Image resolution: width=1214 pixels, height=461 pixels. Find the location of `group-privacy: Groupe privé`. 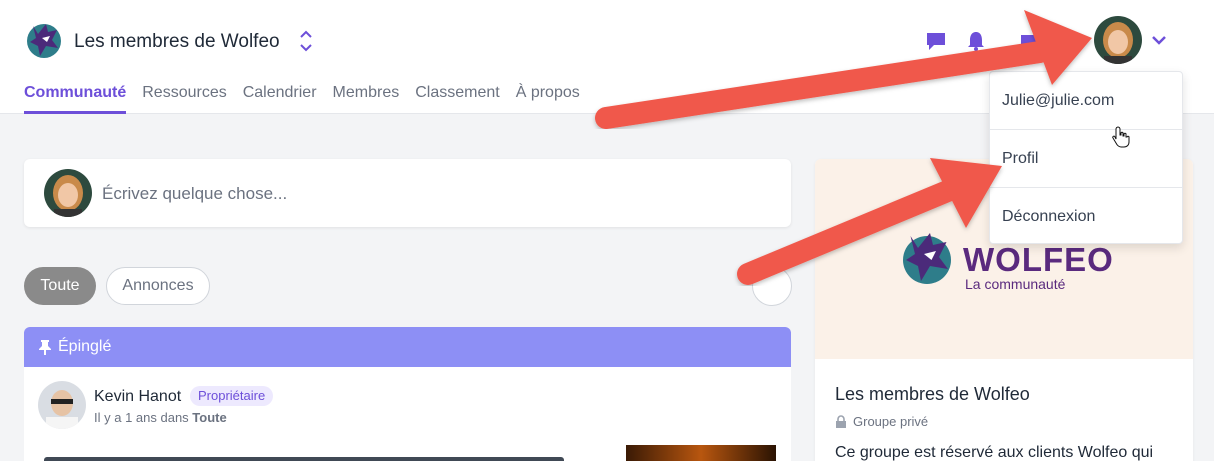

group-privacy: Groupe privé is located at coordinates (881, 421).